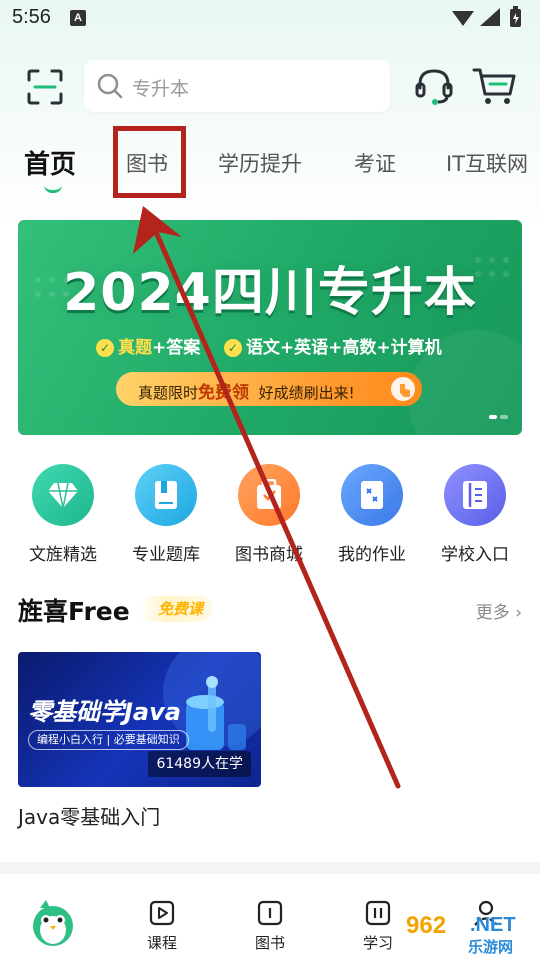 The width and height of the screenshot is (540, 960). Describe the element at coordinates (463, 18) in the screenshot. I see `wifi-icon` at that location.